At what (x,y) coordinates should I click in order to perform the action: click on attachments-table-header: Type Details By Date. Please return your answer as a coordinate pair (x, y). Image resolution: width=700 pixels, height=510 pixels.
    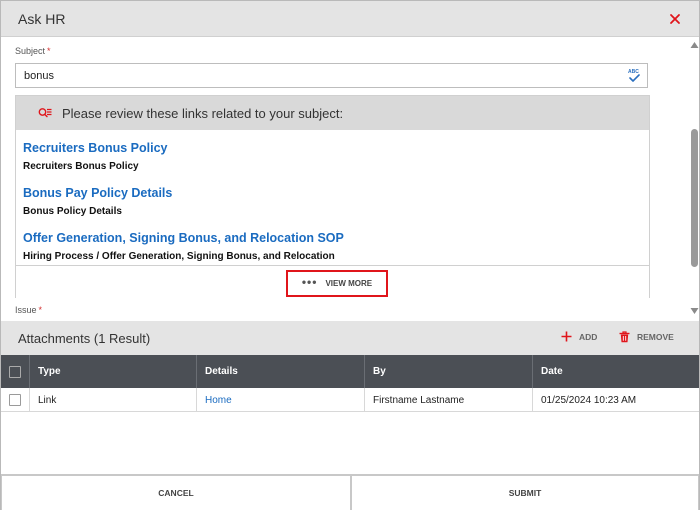
    Looking at the image, I should click on (350, 371).